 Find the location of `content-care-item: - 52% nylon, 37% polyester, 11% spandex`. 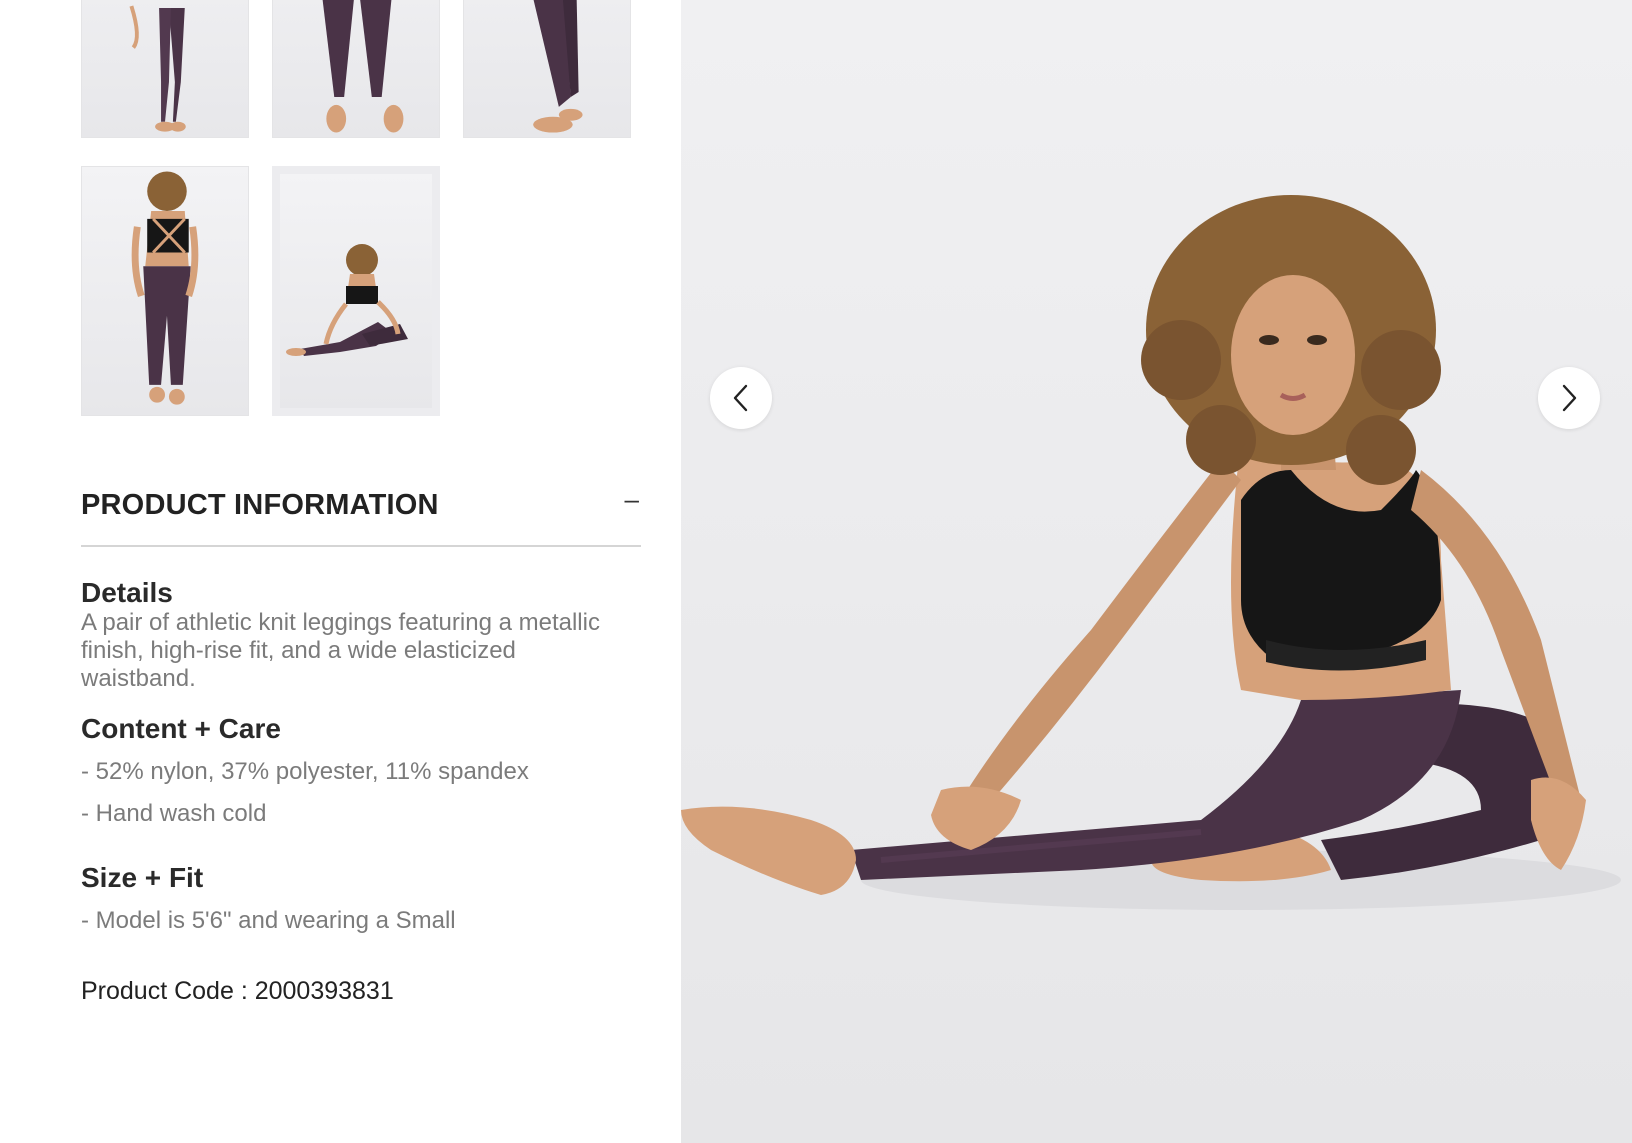

content-care-item: - 52% nylon, 37% polyester, 11% spandex is located at coordinates (305, 771).